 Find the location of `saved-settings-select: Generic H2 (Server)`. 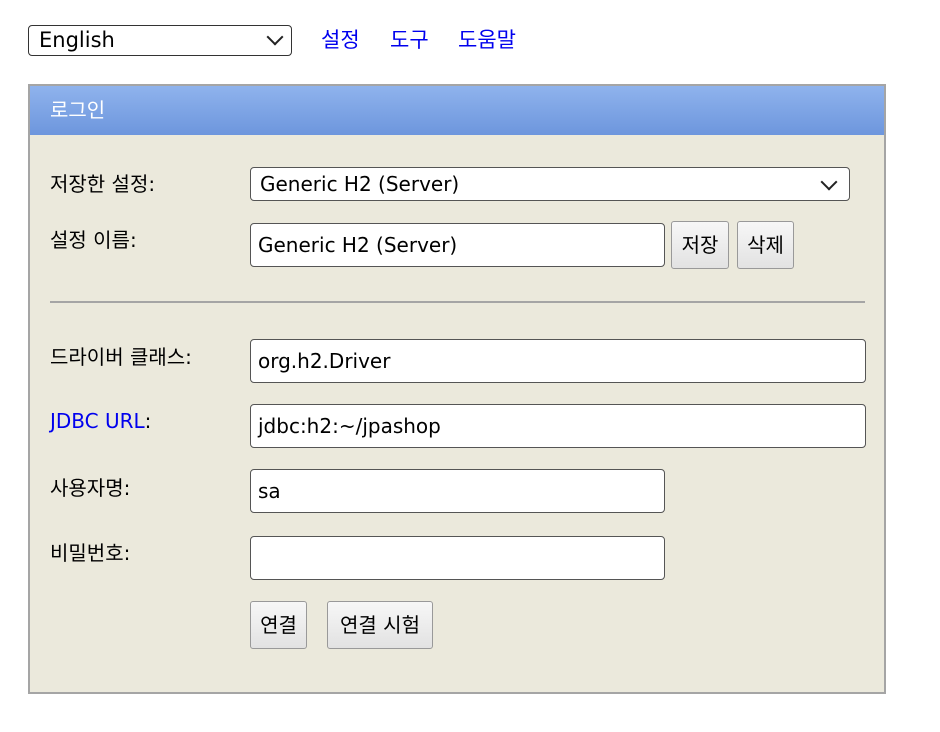

saved-settings-select: Generic H2 (Server) is located at coordinates (550, 184).